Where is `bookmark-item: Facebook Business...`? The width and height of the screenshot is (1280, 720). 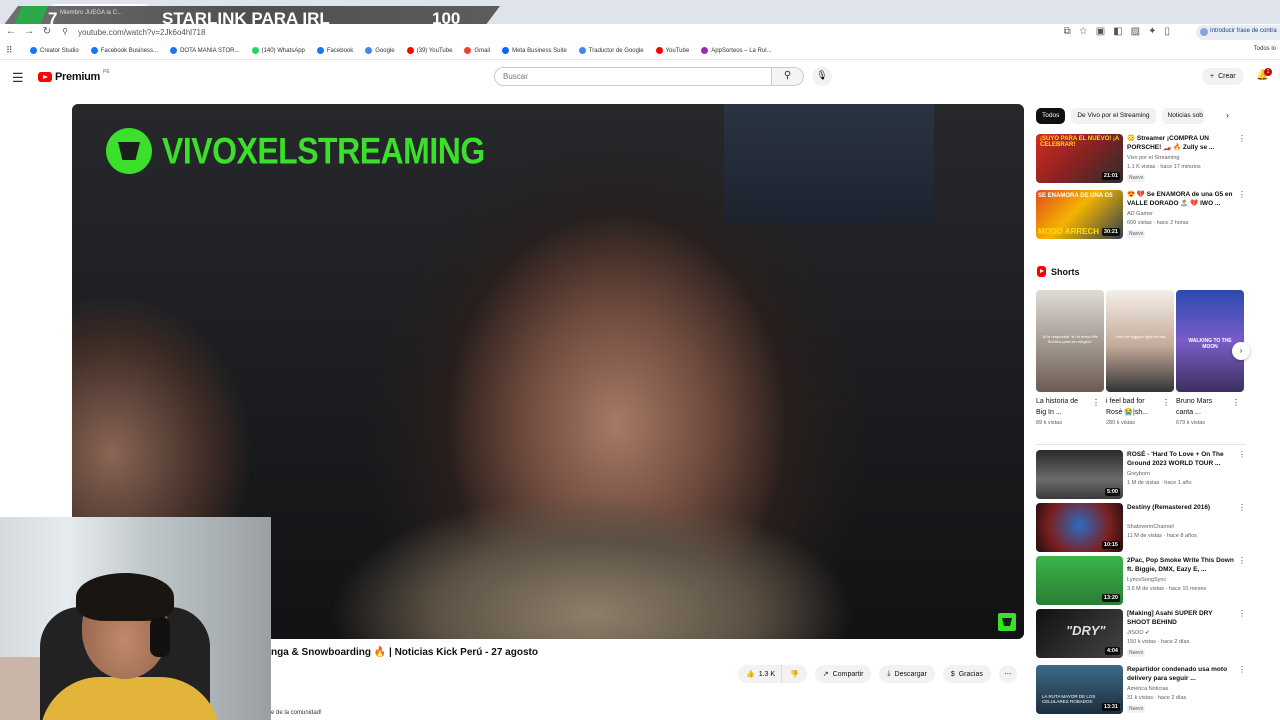
bookmark-item: Facebook Business... is located at coordinates (124, 50).